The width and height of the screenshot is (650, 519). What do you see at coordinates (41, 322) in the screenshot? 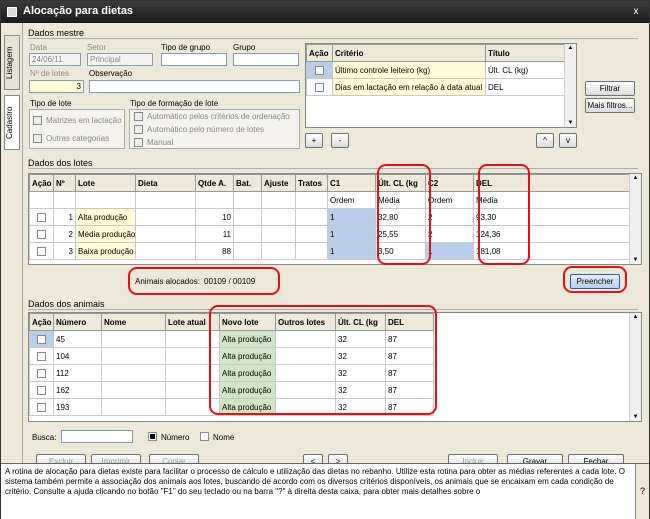
I see `animals-col-acao: Ação` at bounding box center [41, 322].